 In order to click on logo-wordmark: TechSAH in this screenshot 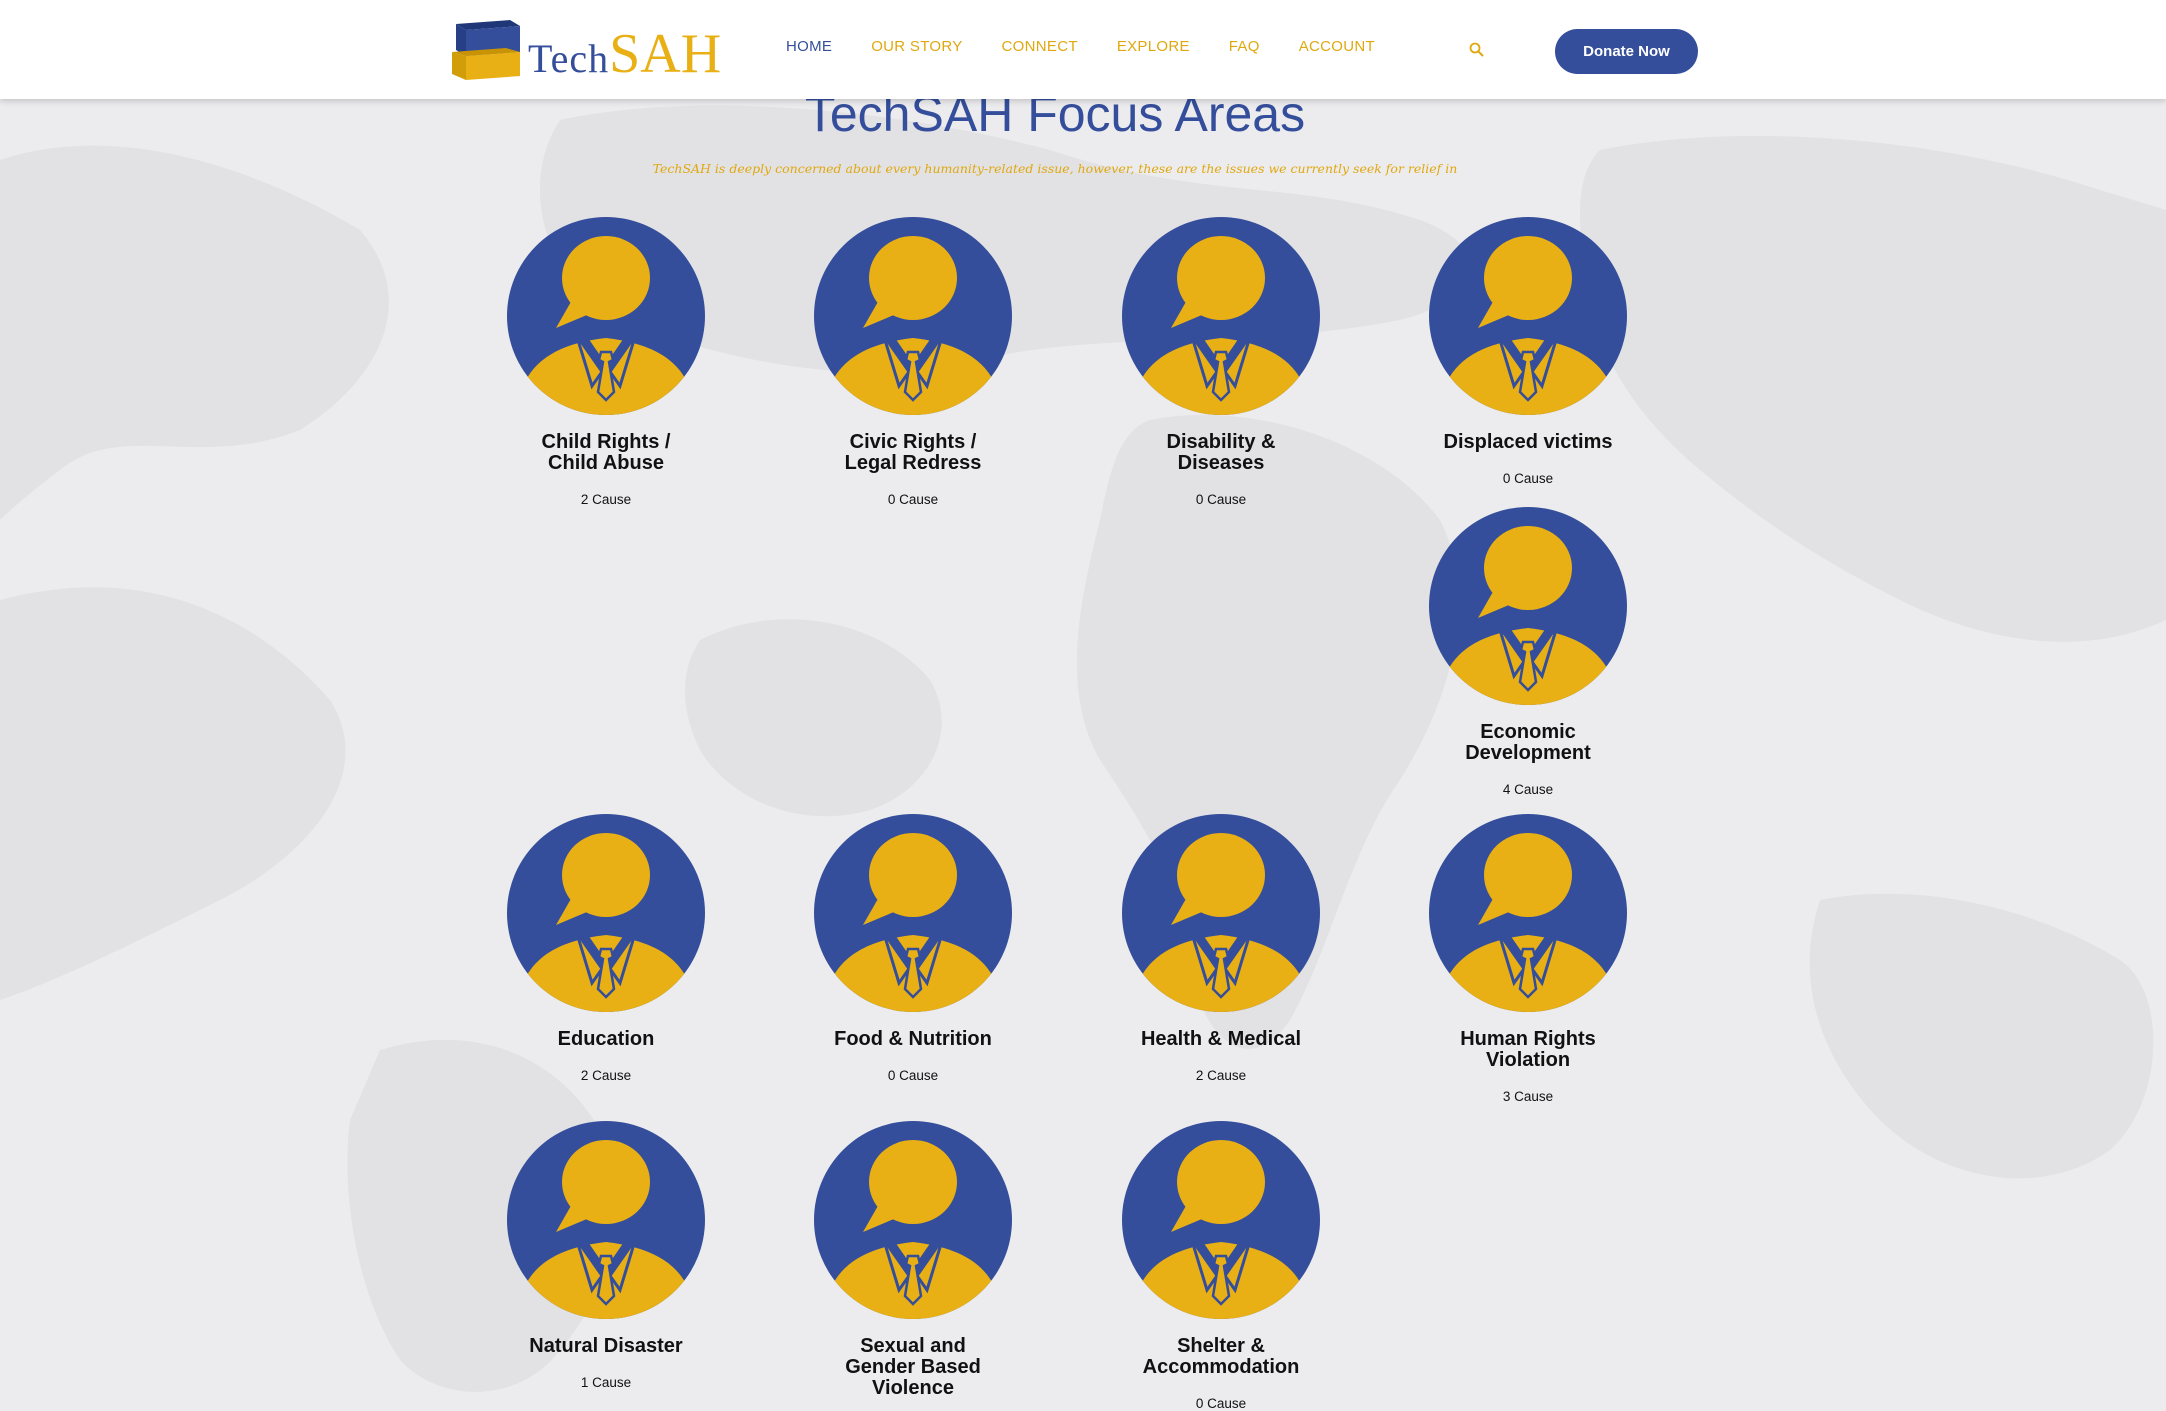, I will do `click(624, 61)`.